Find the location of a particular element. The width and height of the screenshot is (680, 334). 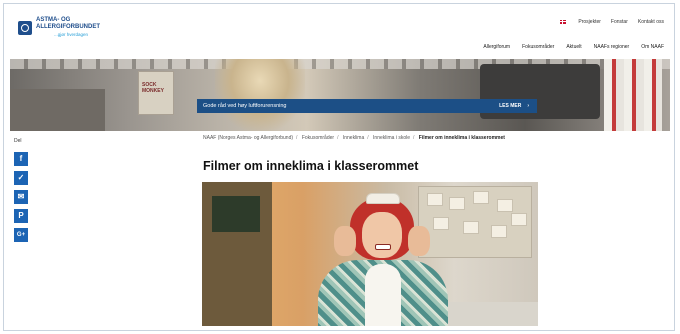

utility-nav: Prosjekter Fonstar Kontakt oss is located at coordinates (612, 22).